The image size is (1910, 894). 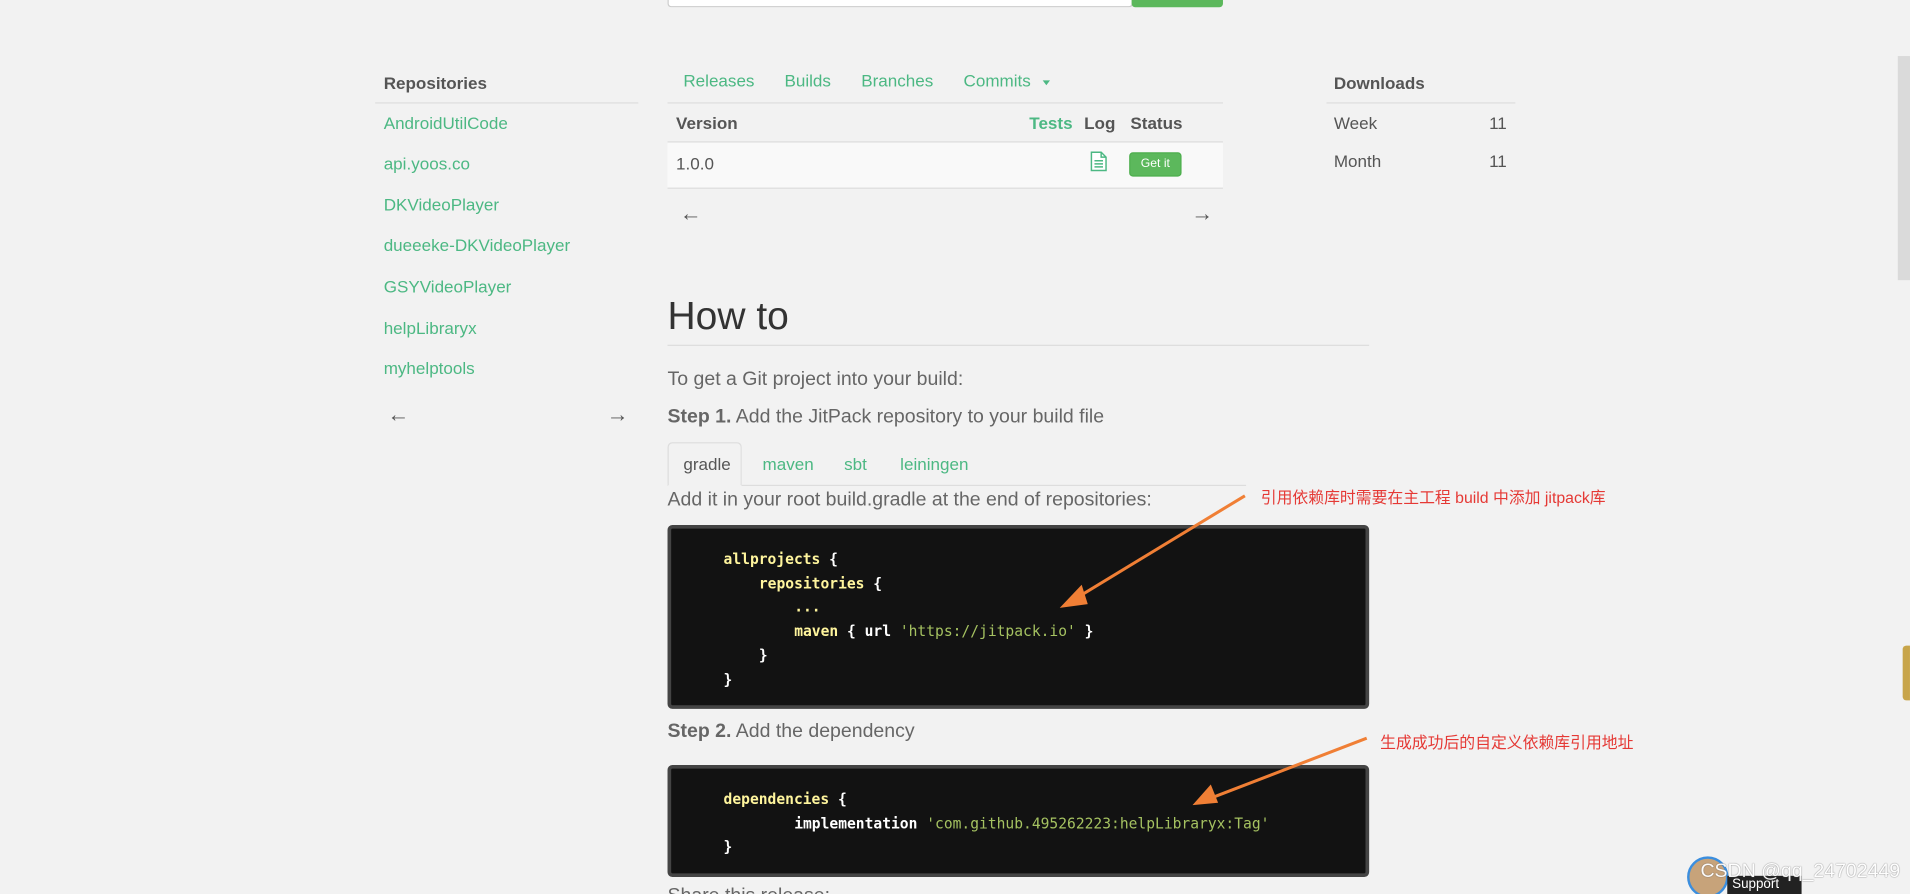 I want to click on watermark-text: CSDN @qq_24702449, so click(x=1800, y=871).